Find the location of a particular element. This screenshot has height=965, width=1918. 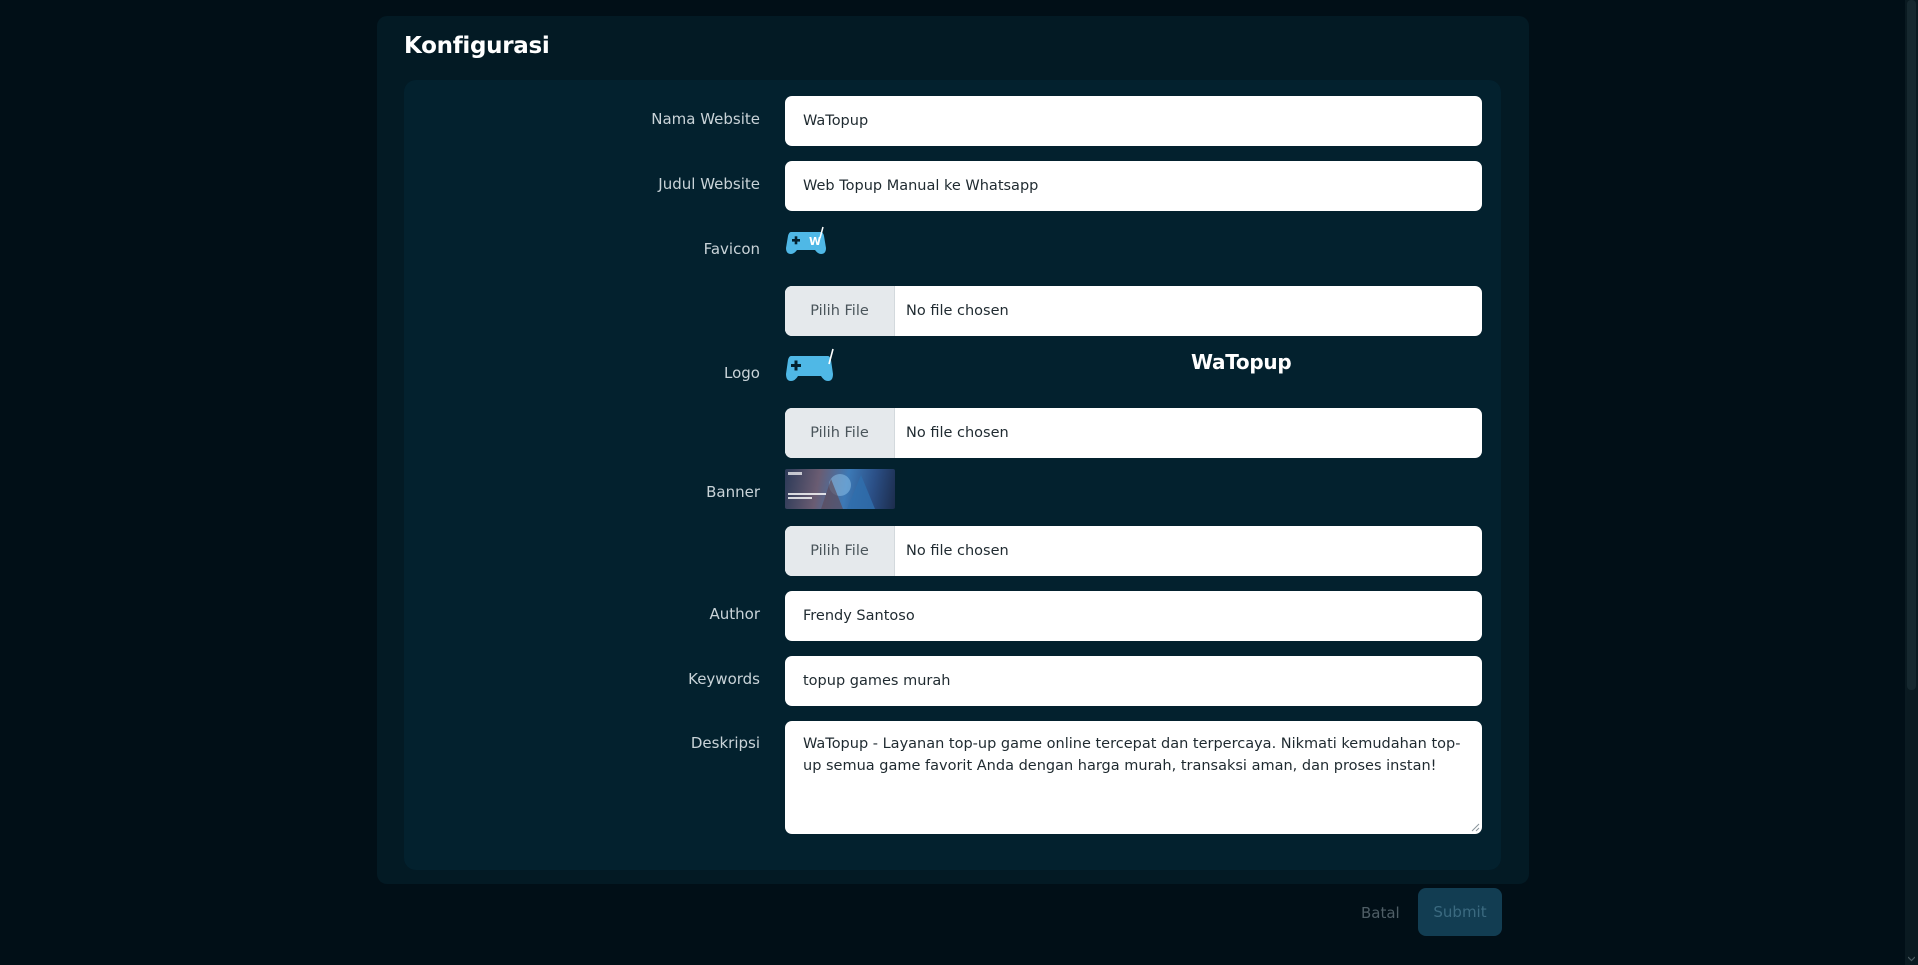

banner-preview-image is located at coordinates (840, 489).